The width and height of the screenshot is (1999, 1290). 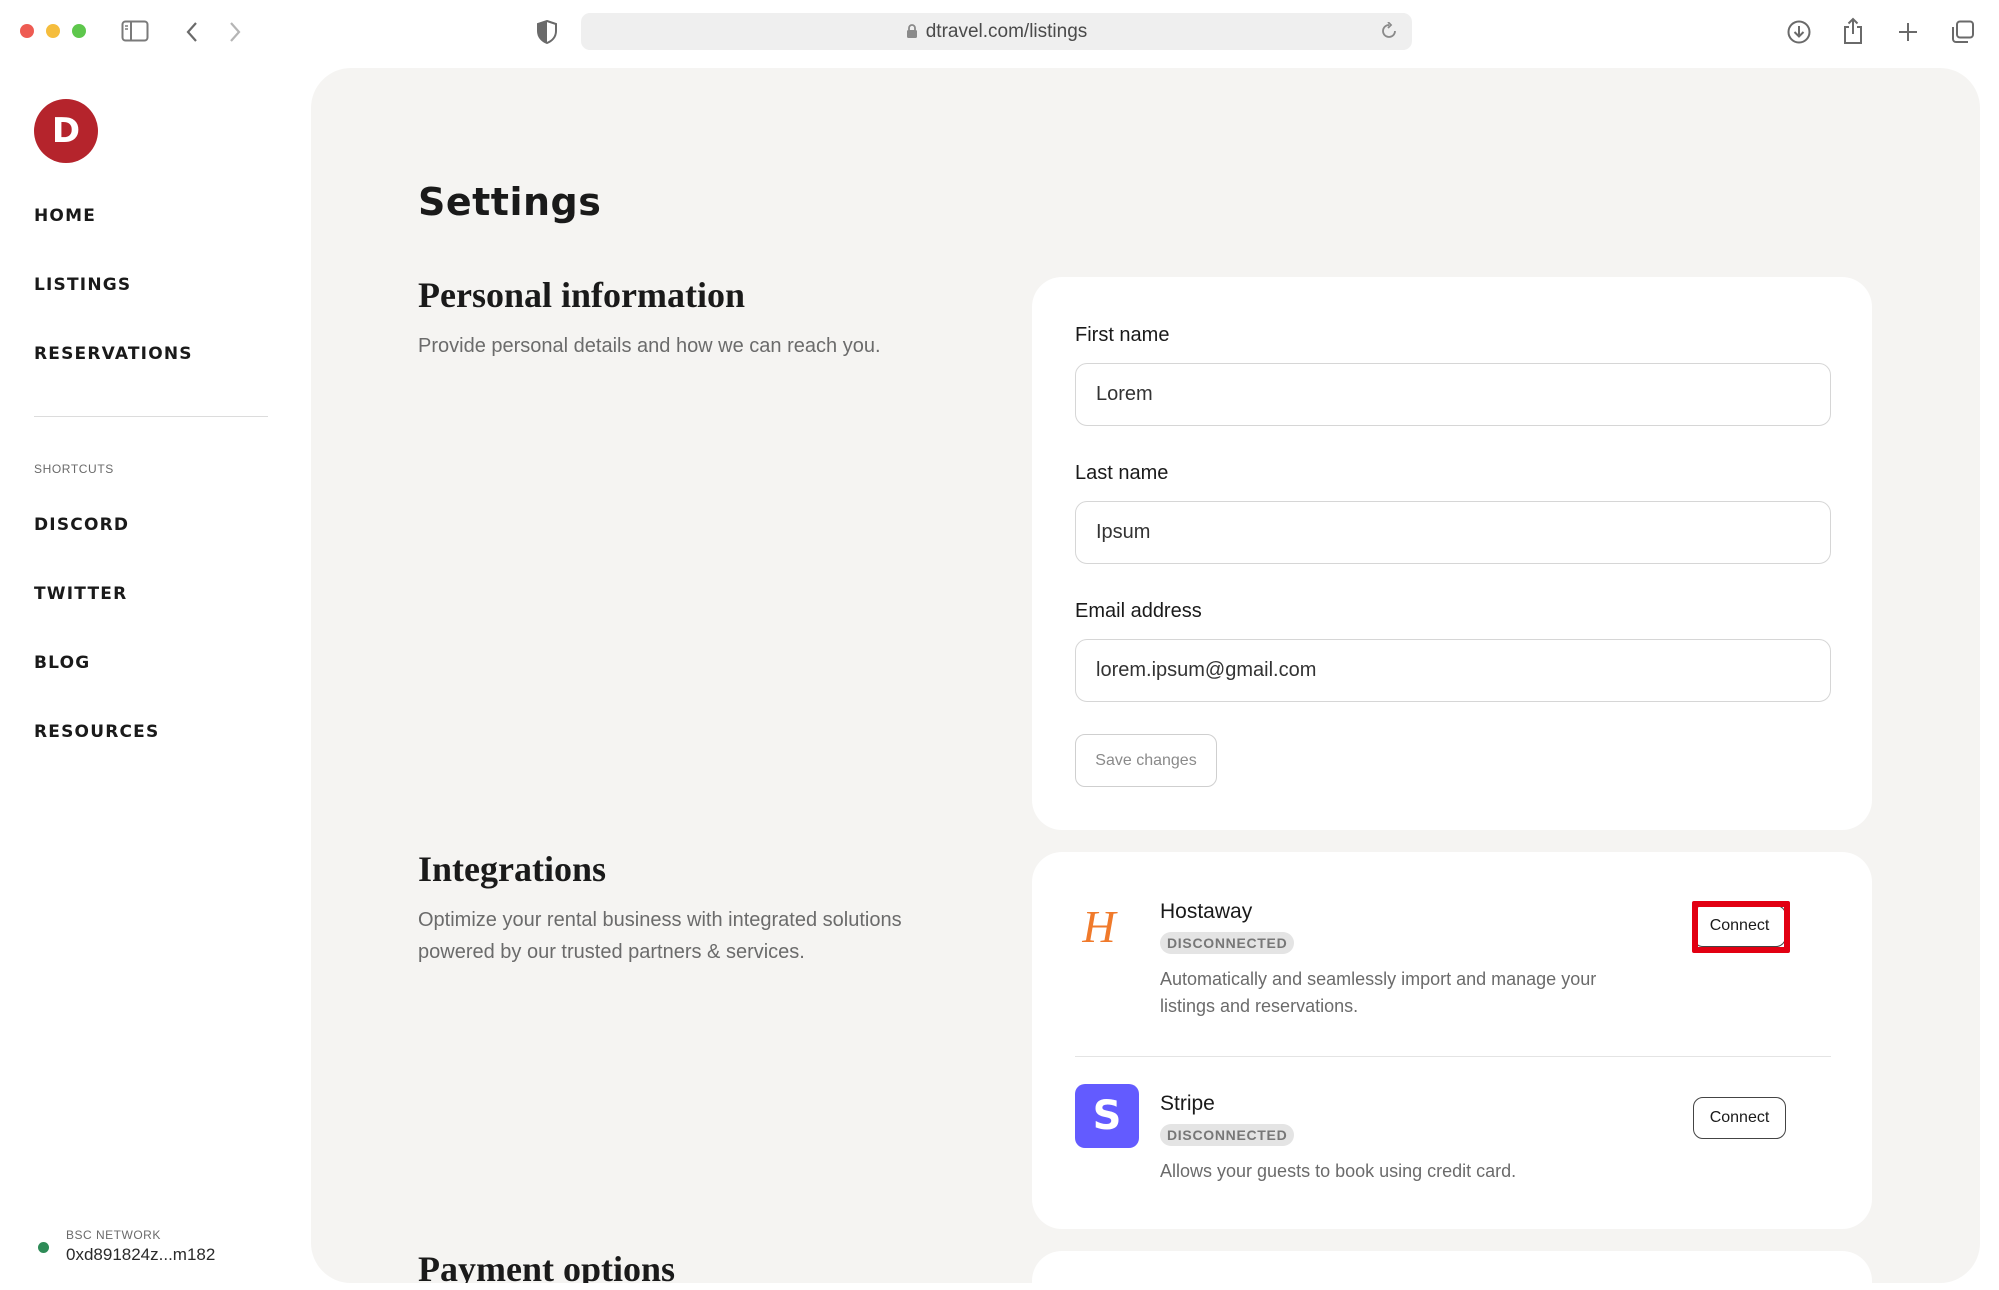 What do you see at coordinates (510, 202) in the screenshot?
I see `page-title: Settings` at bounding box center [510, 202].